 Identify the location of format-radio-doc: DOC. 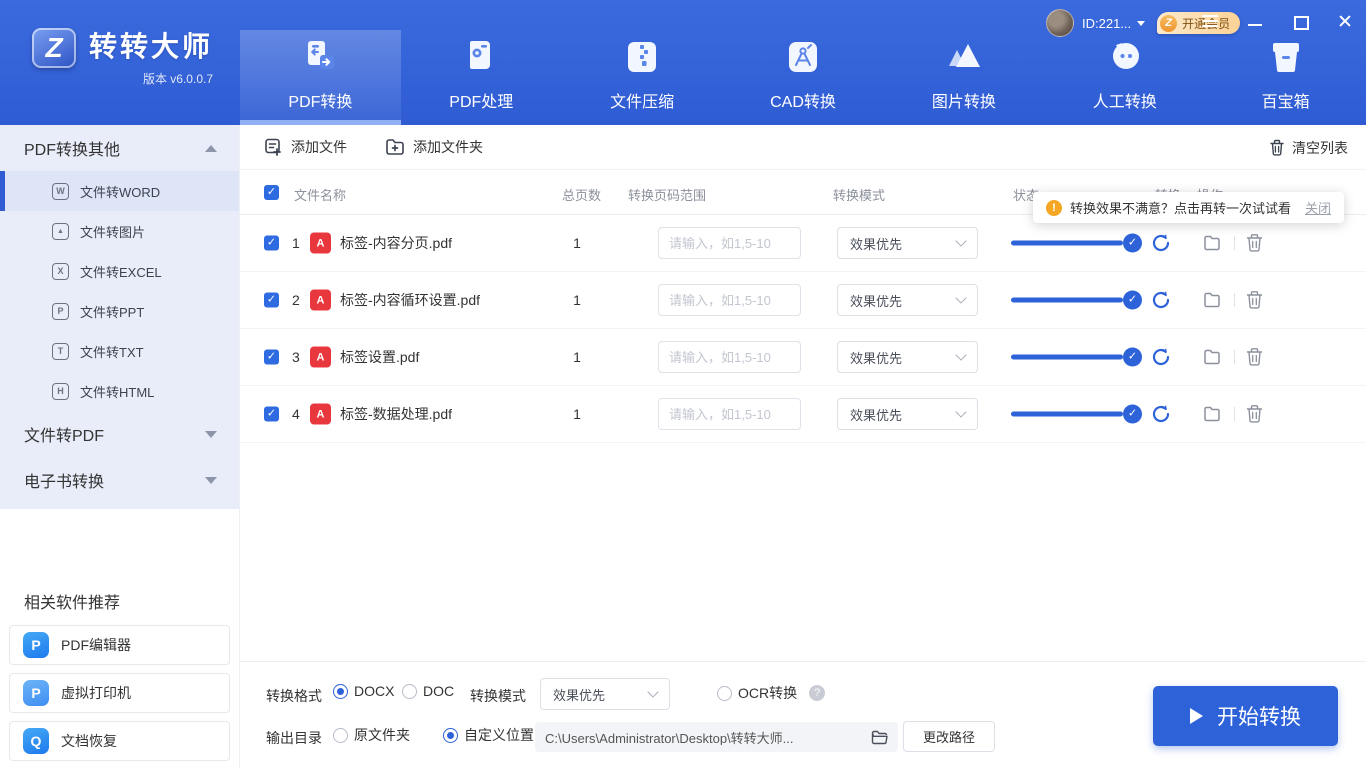
(428, 691).